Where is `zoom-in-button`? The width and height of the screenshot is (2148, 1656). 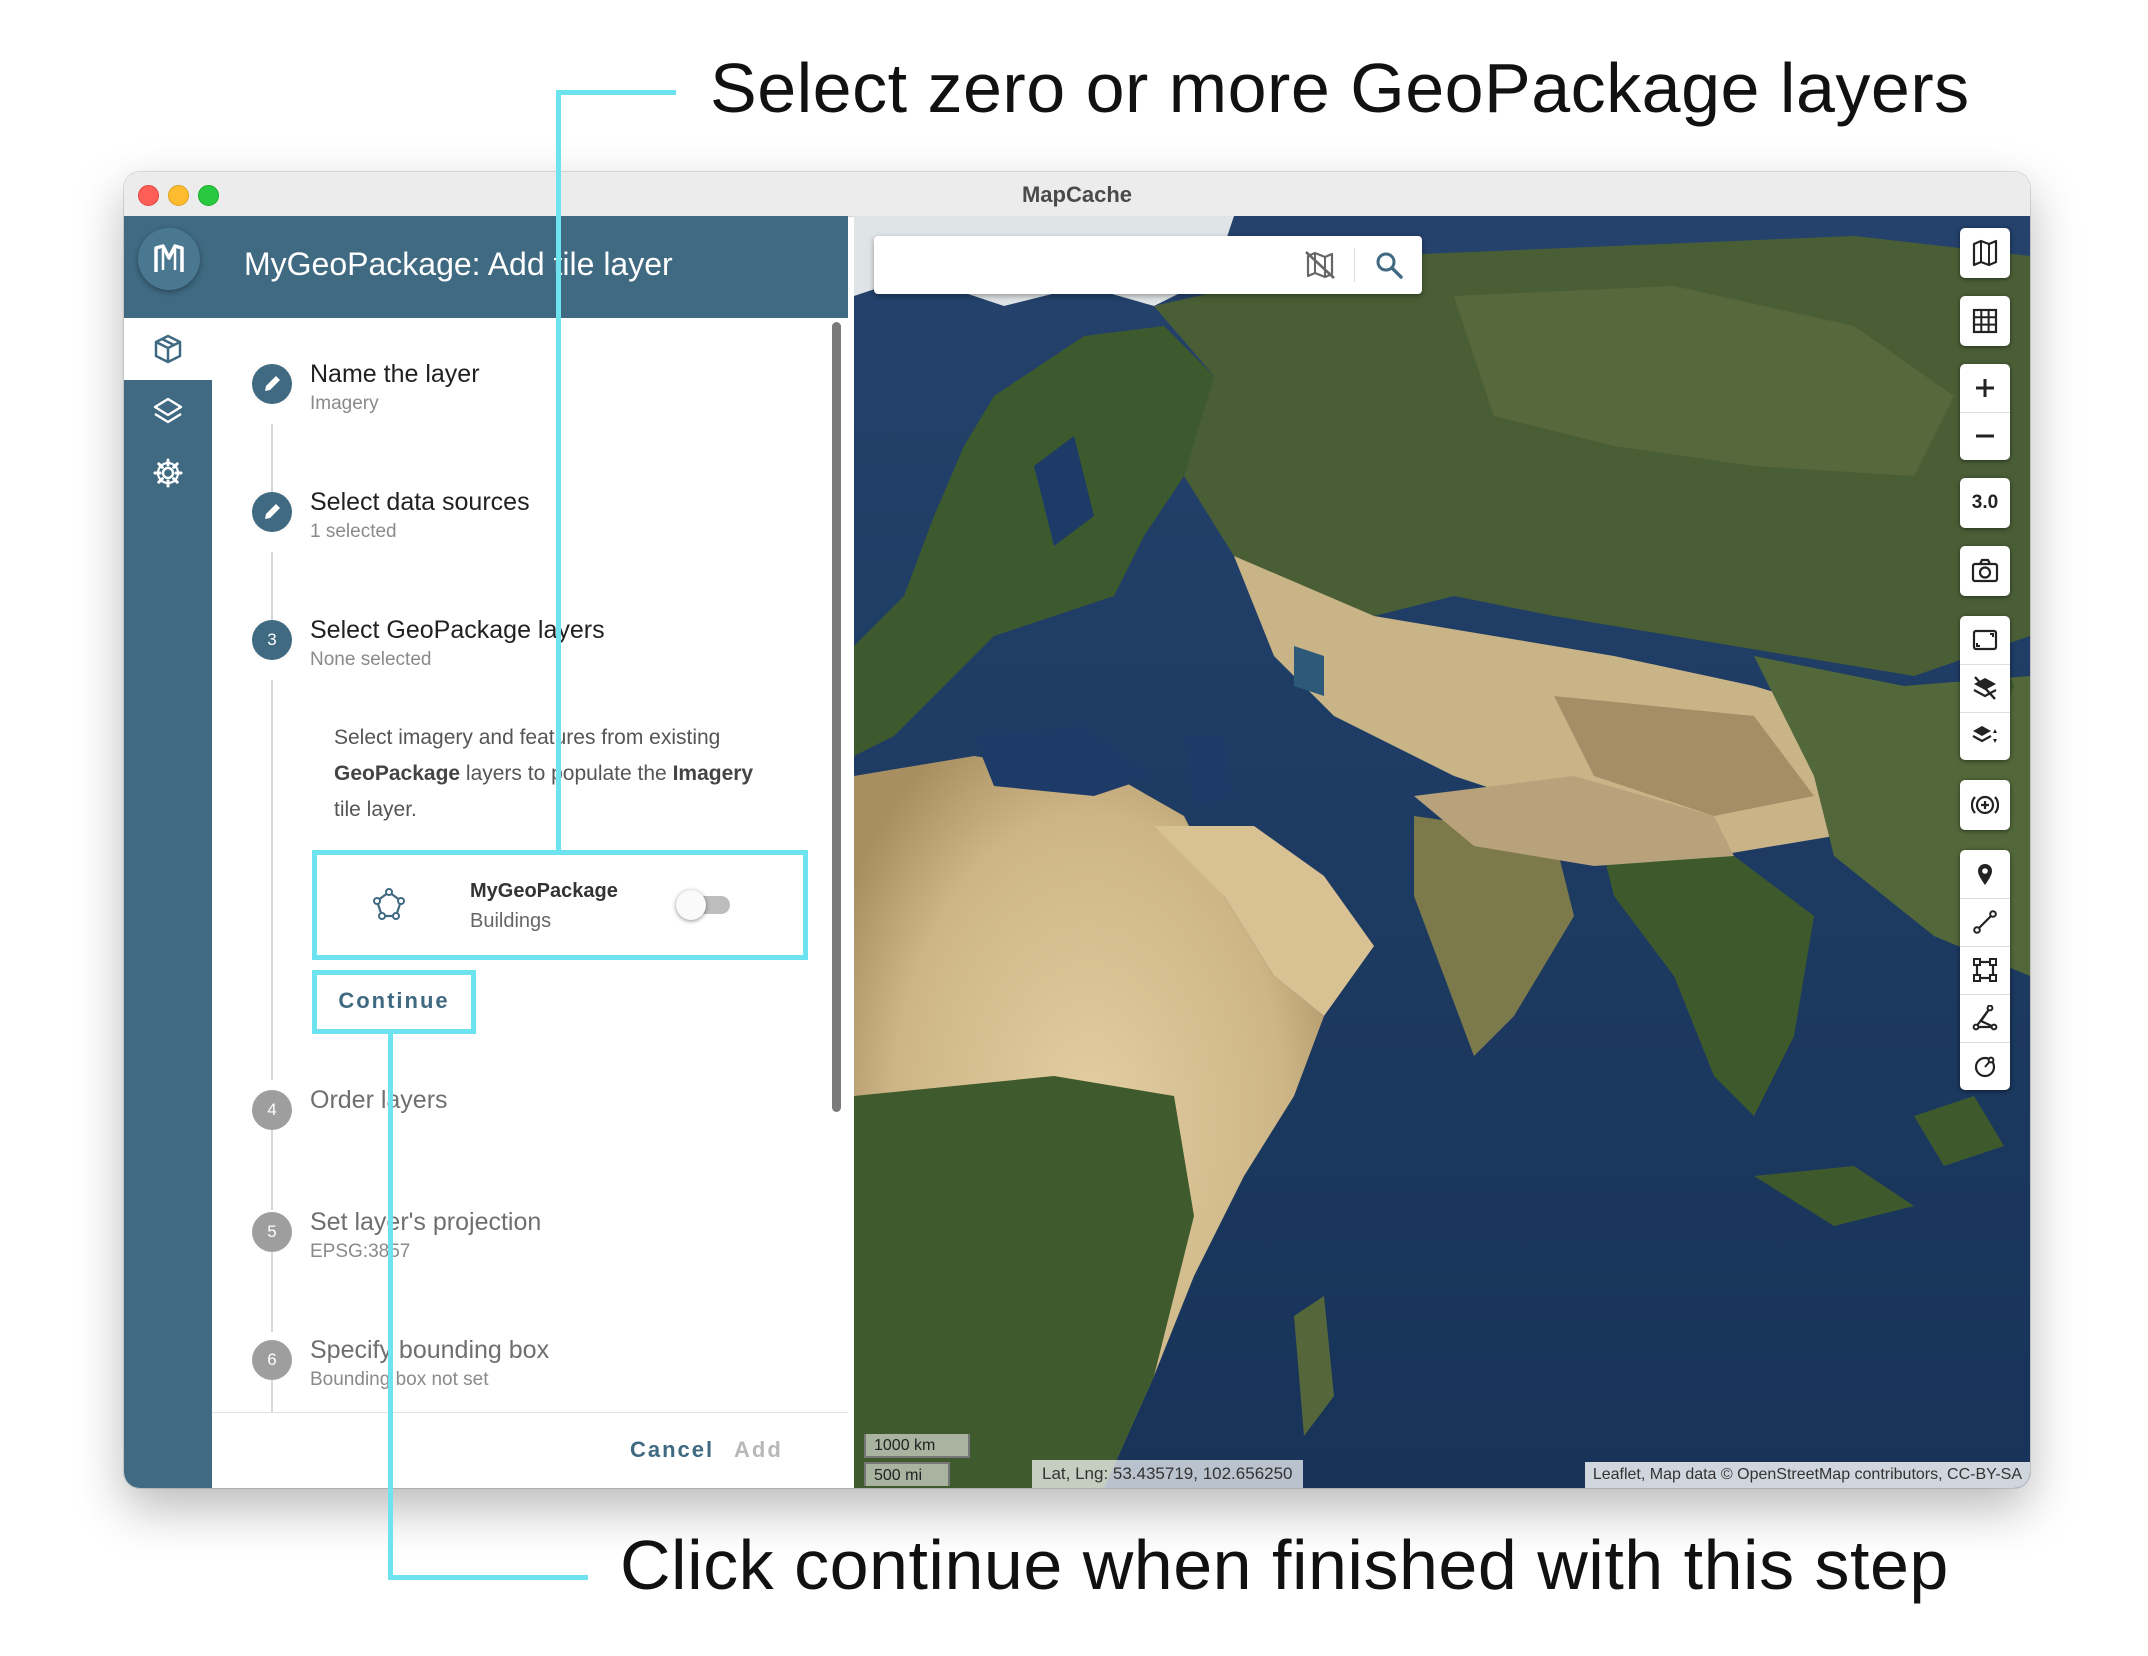
zoom-in-button is located at coordinates (1985, 388).